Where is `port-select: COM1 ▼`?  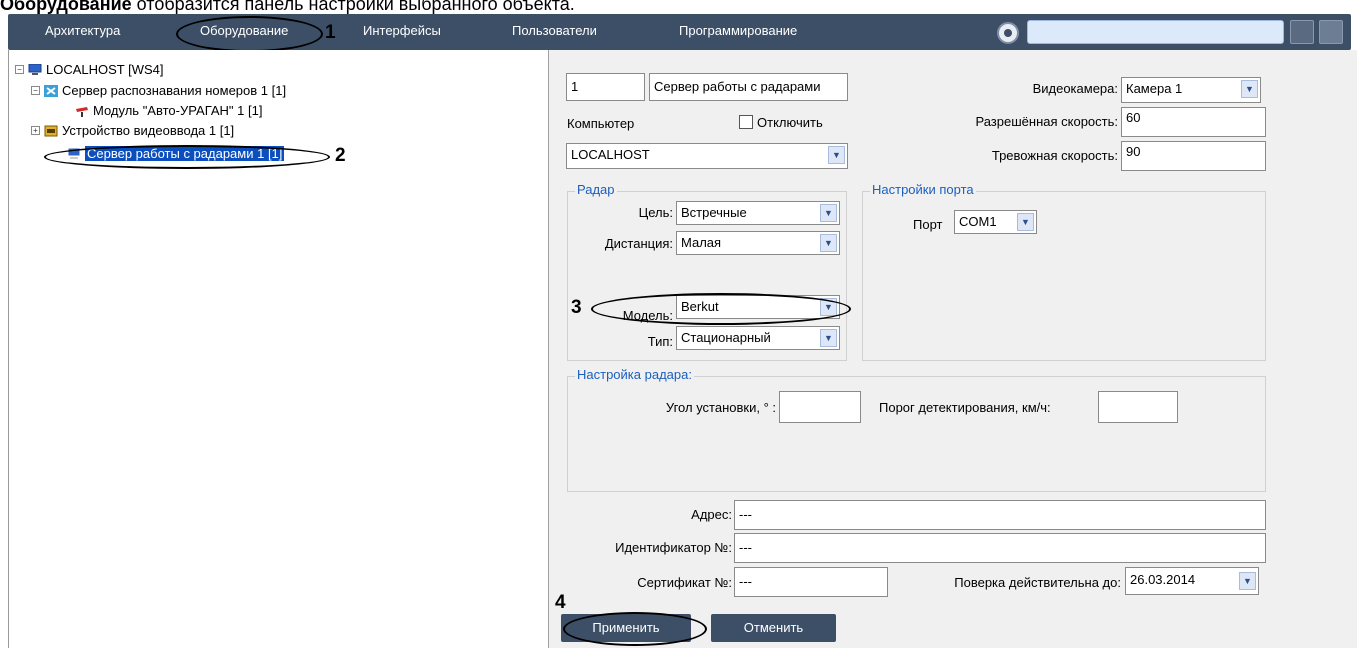 port-select: COM1 ▼ is located at coordinates (995, 222).